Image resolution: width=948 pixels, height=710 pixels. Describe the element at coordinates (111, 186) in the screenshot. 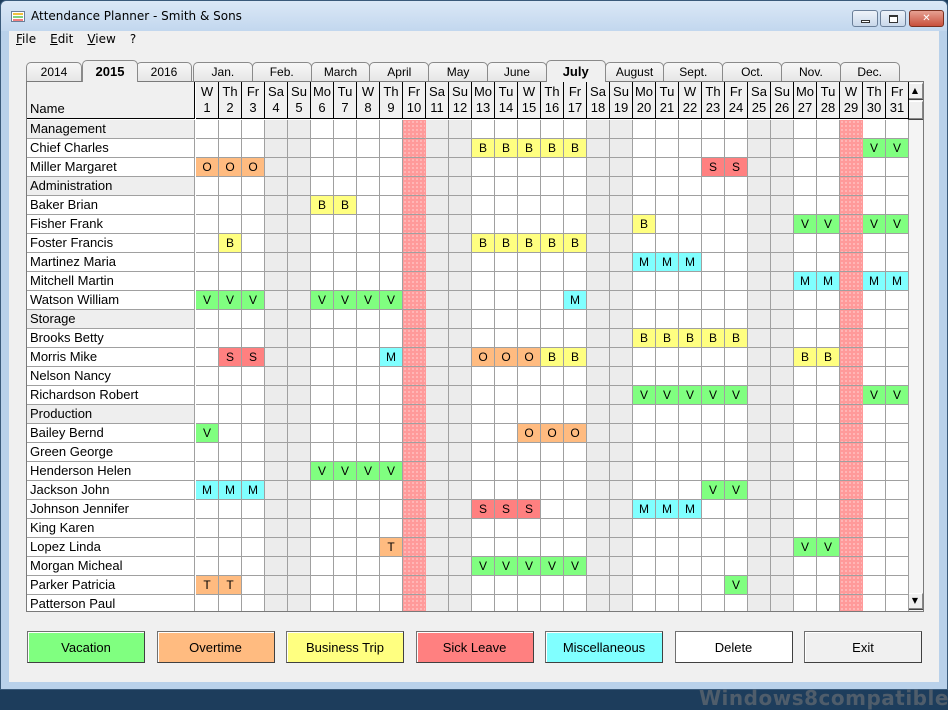

I see `department-name: Administration` at that location.